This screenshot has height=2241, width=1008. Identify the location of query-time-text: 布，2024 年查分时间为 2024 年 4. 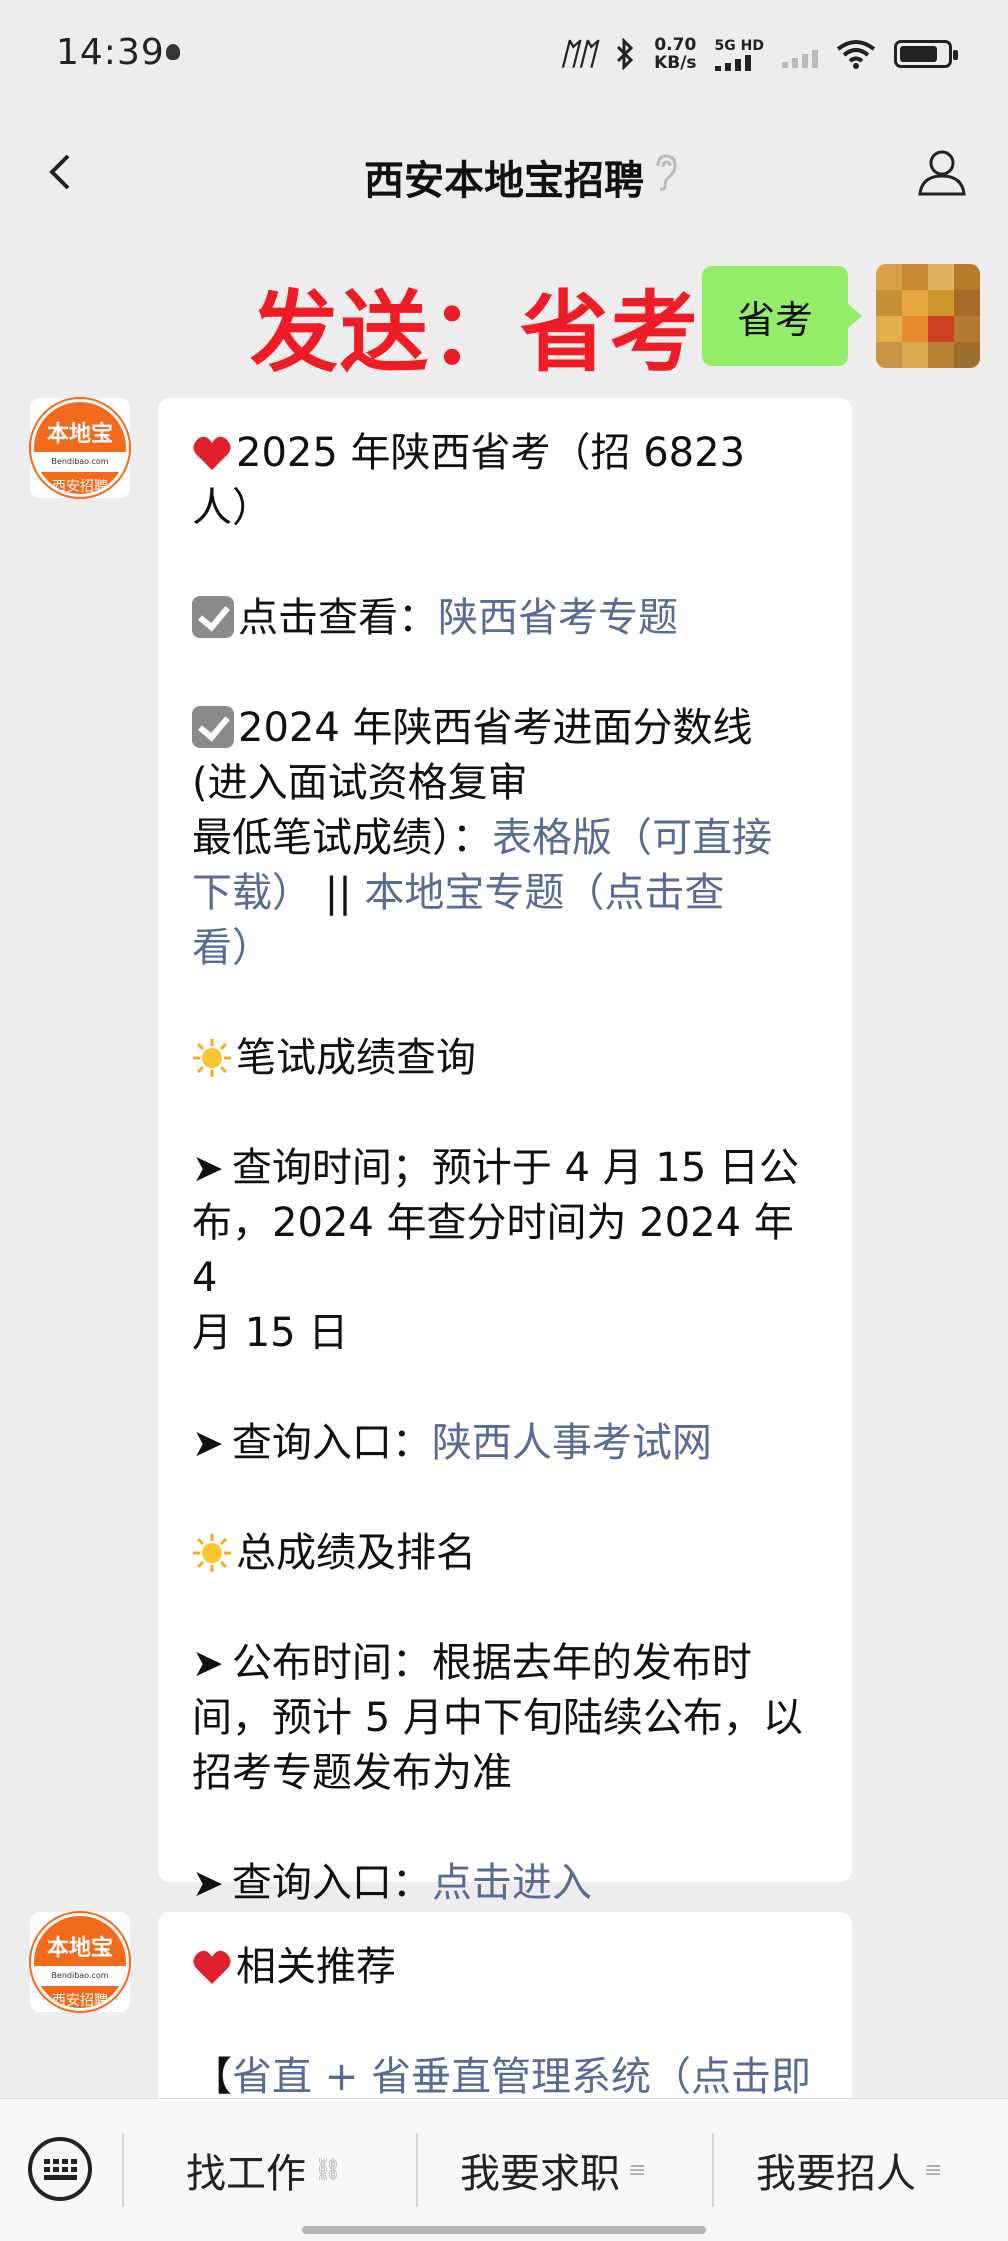
(493, 1250).